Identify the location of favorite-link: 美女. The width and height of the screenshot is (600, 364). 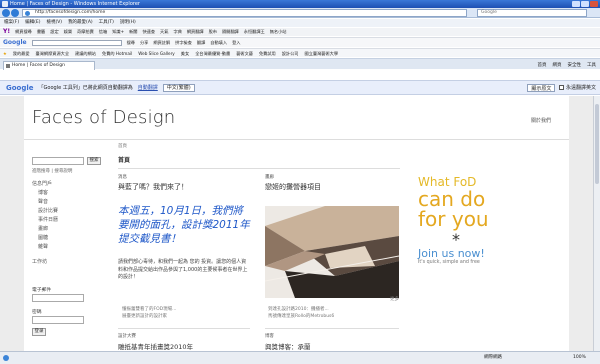
(185, 53).